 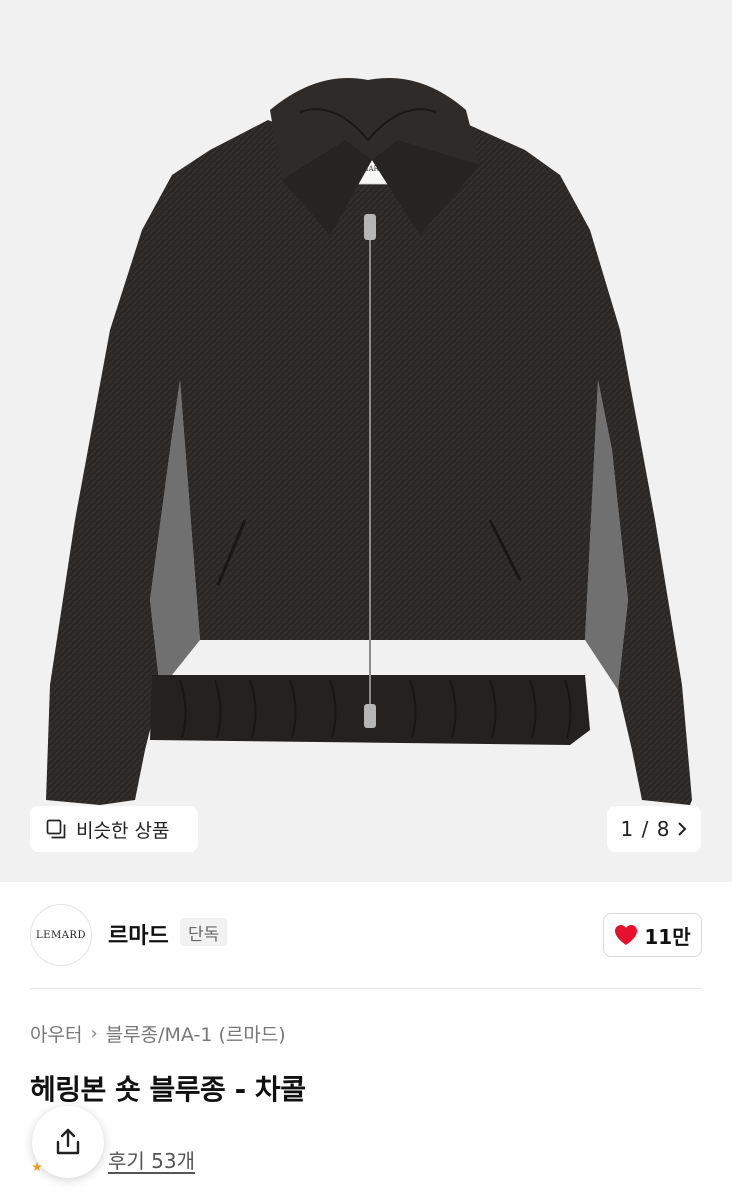 What do you see at coordinates (123, 830) in the screenshot?
I see `similar-products-label: 비슷한 상품` at bounding box center [123, 830].